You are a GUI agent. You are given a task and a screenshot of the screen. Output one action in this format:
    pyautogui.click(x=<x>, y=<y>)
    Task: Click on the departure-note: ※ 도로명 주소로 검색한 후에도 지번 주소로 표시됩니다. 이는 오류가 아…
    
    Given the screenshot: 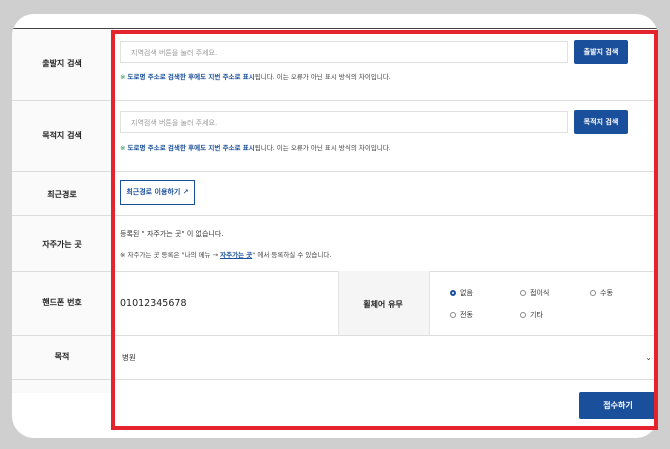 What is the action you would take?
    pyautogui.click(x=255, y=77)
    